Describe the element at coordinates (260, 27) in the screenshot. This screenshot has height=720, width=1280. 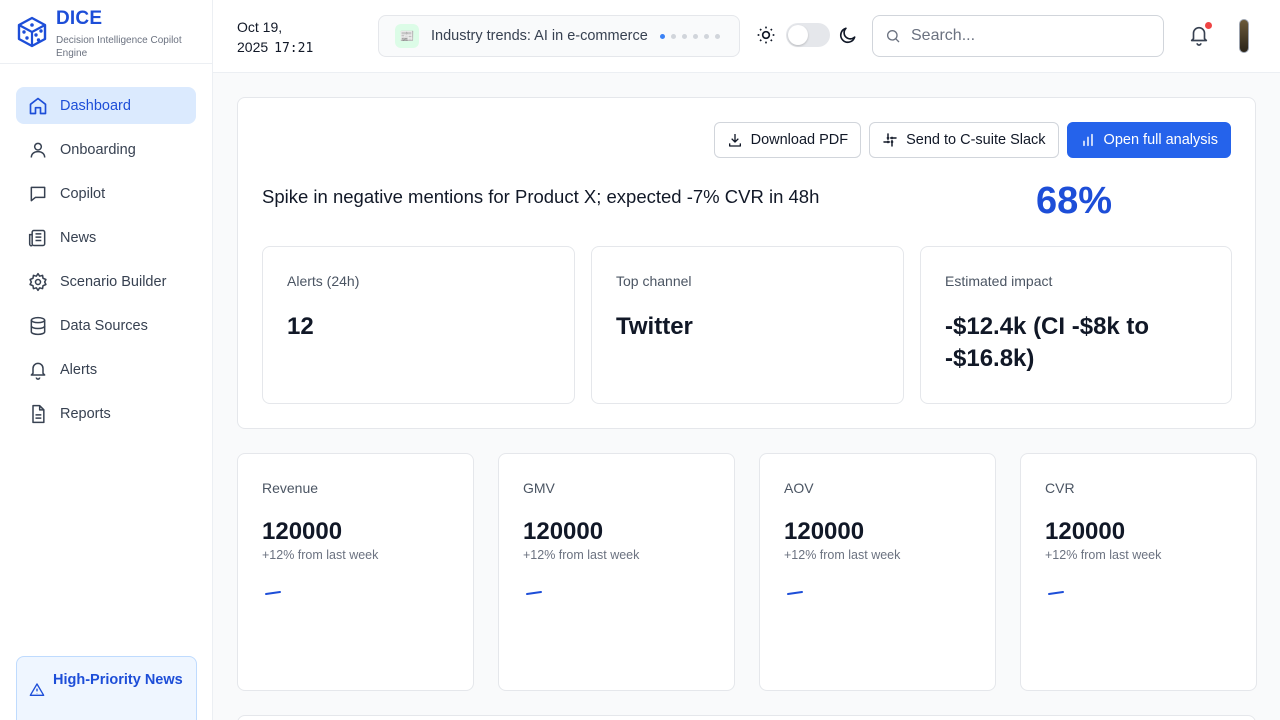
I see `date: Oct 19,` at that location.